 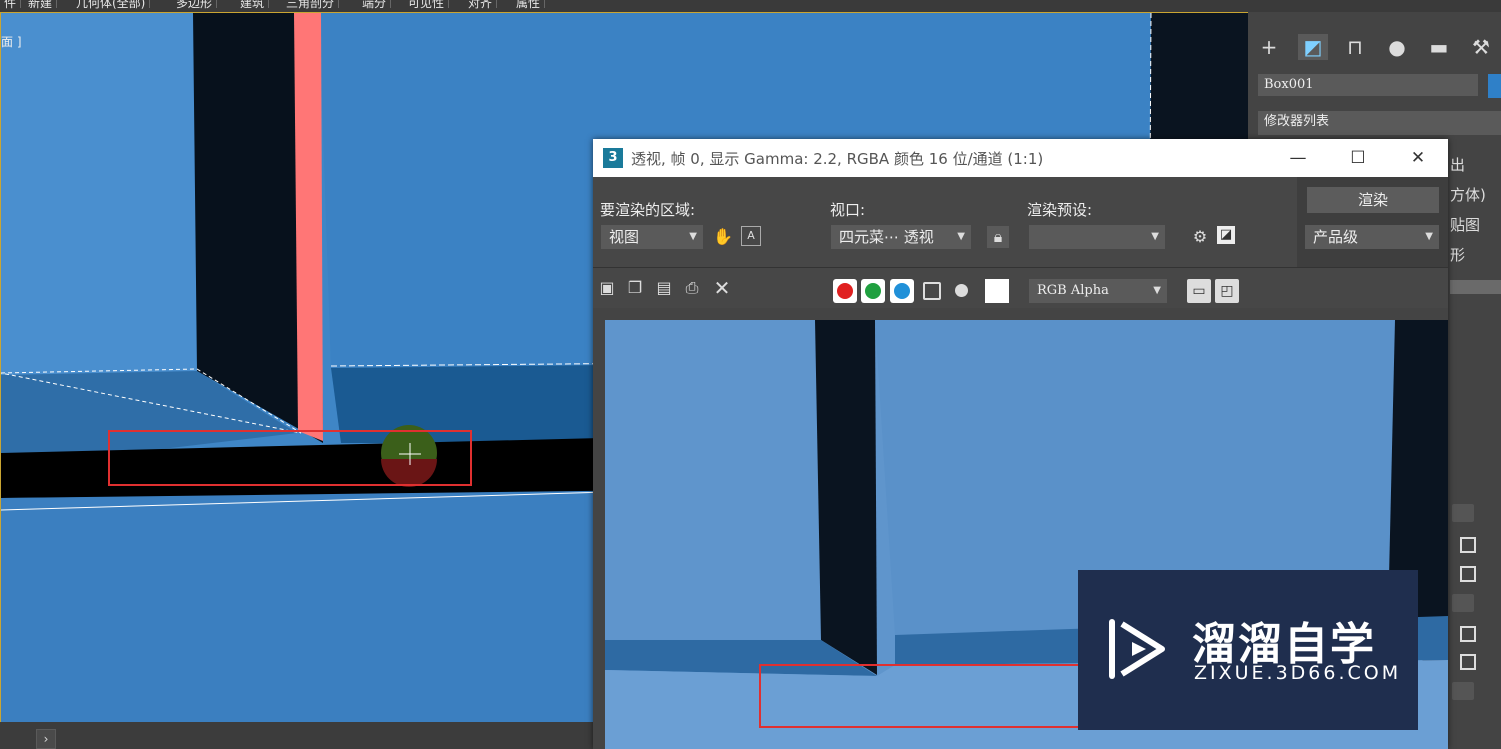 I want to click on red-channel-toggle, so click(x=845, y=291).